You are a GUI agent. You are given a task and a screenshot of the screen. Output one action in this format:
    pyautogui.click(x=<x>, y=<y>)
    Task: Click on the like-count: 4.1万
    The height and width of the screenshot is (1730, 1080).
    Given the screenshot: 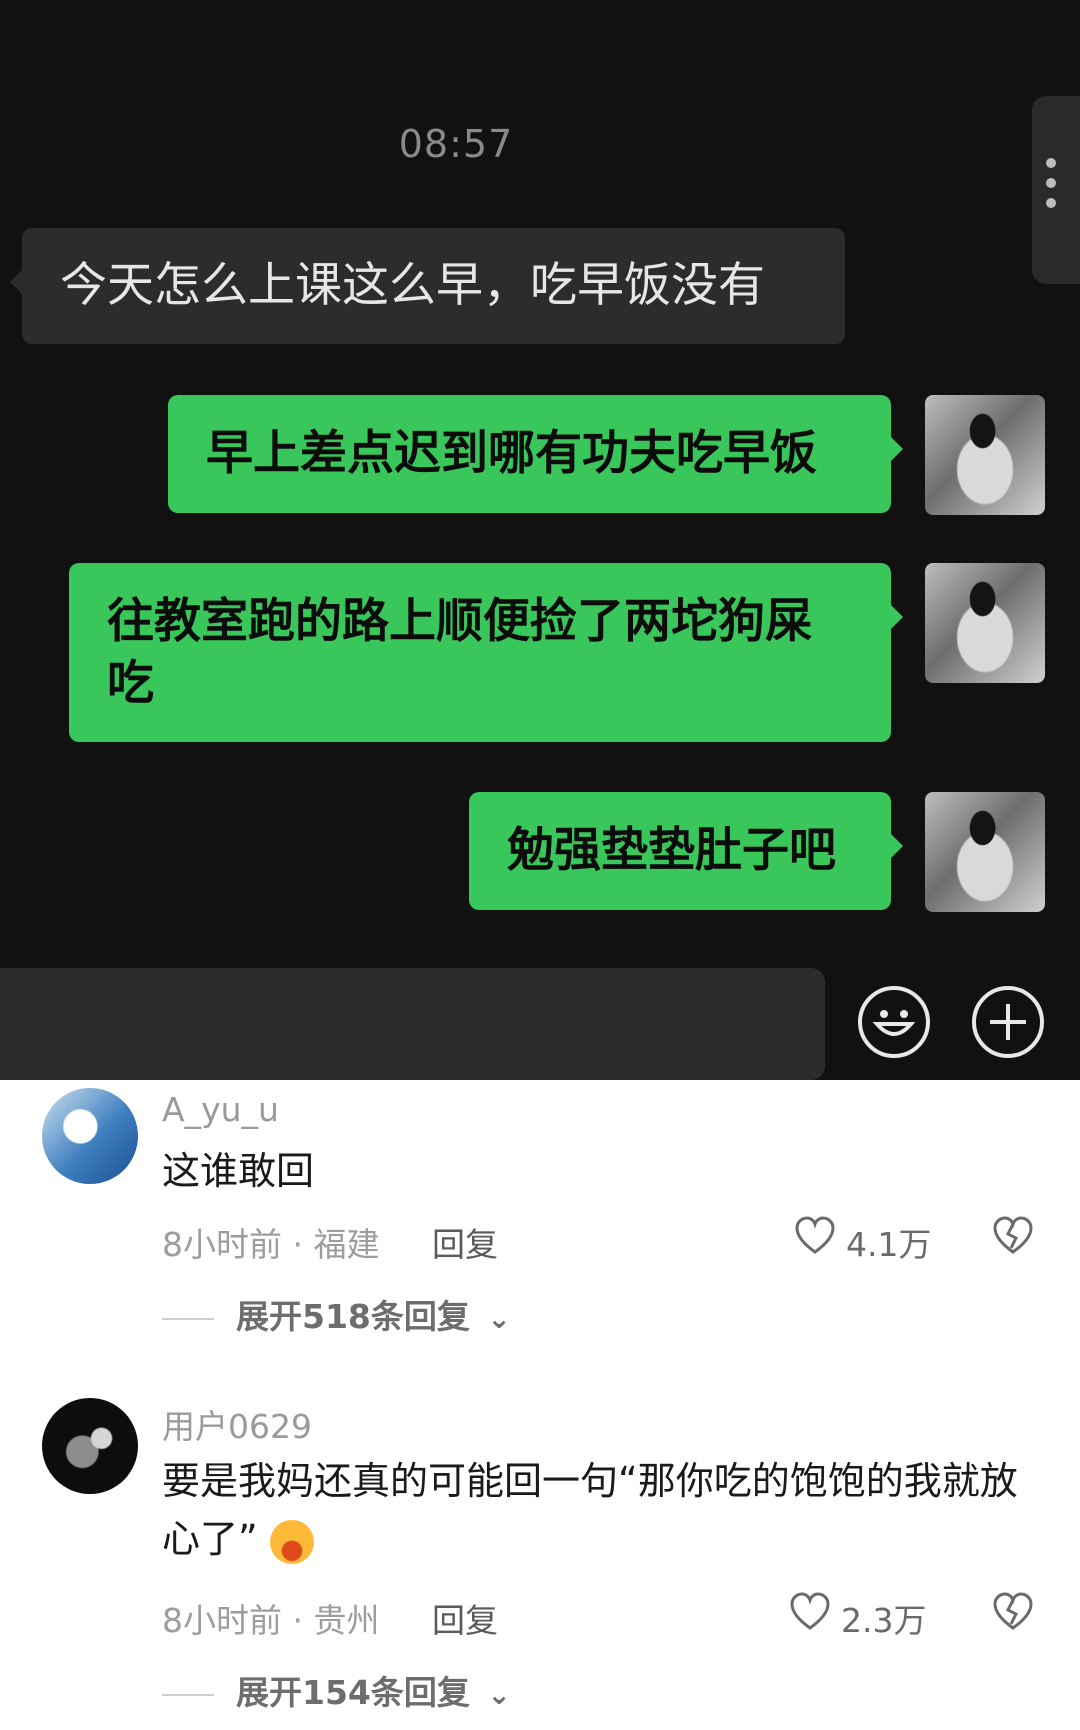 What is the action you would take?
    pyautogui.click(x=889, y=1244)
    